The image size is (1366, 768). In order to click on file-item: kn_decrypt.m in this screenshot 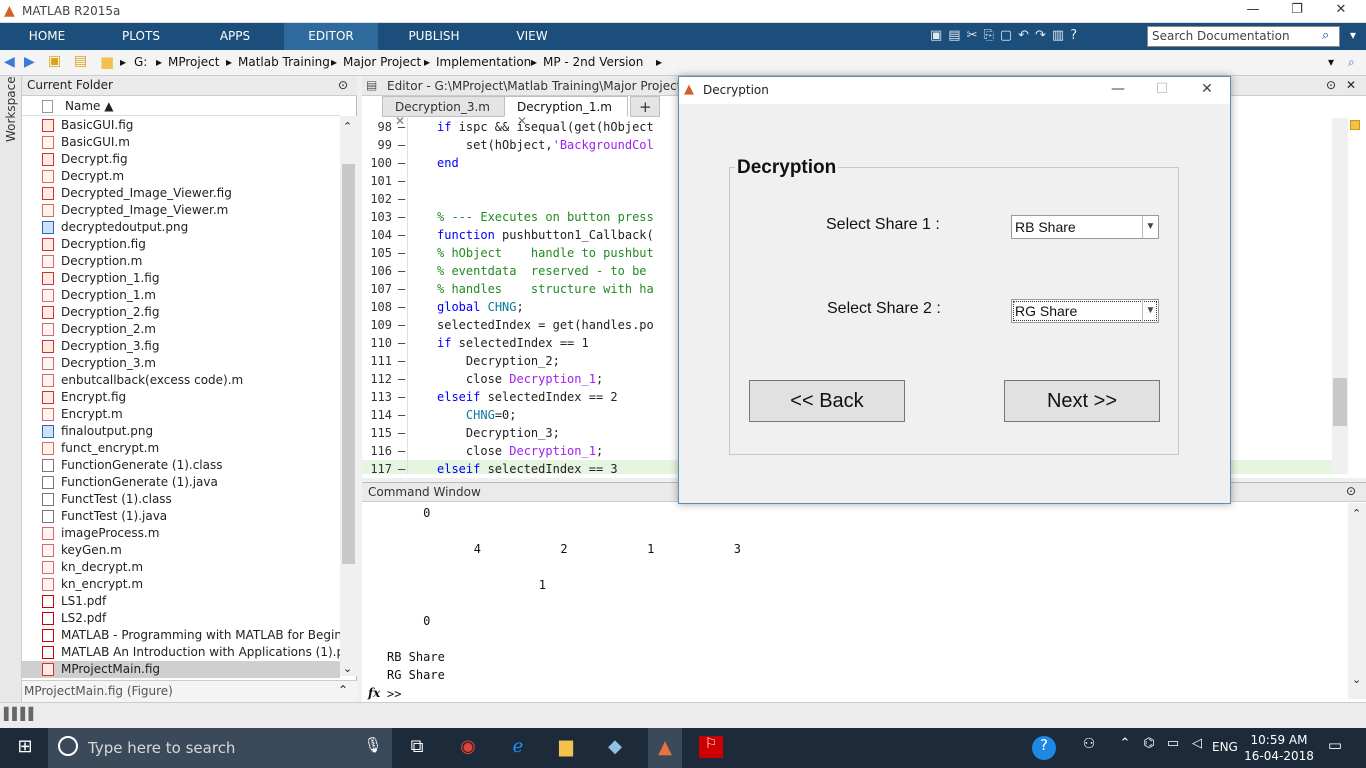, I will do `click(181, 567)`.